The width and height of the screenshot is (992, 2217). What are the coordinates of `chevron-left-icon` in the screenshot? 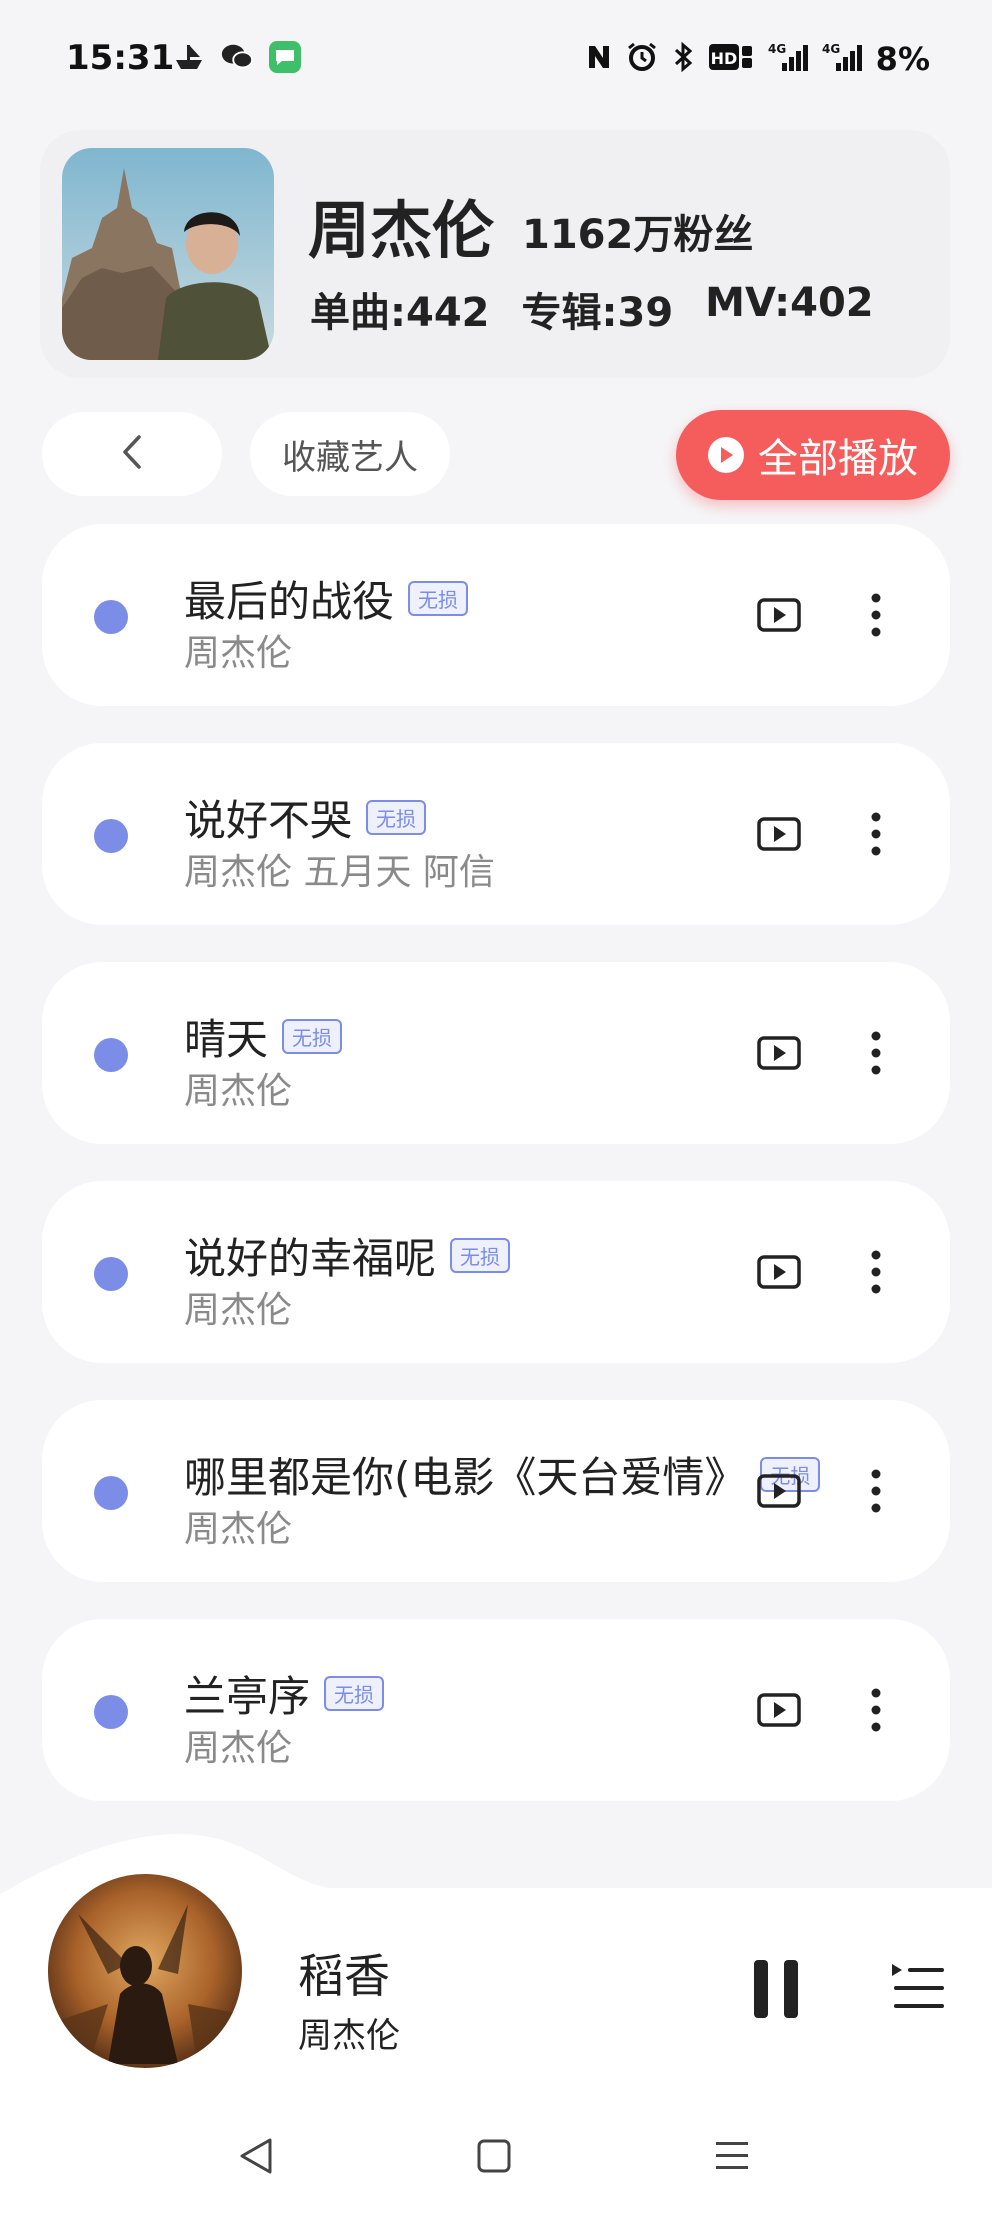 It's located at (132, 454).